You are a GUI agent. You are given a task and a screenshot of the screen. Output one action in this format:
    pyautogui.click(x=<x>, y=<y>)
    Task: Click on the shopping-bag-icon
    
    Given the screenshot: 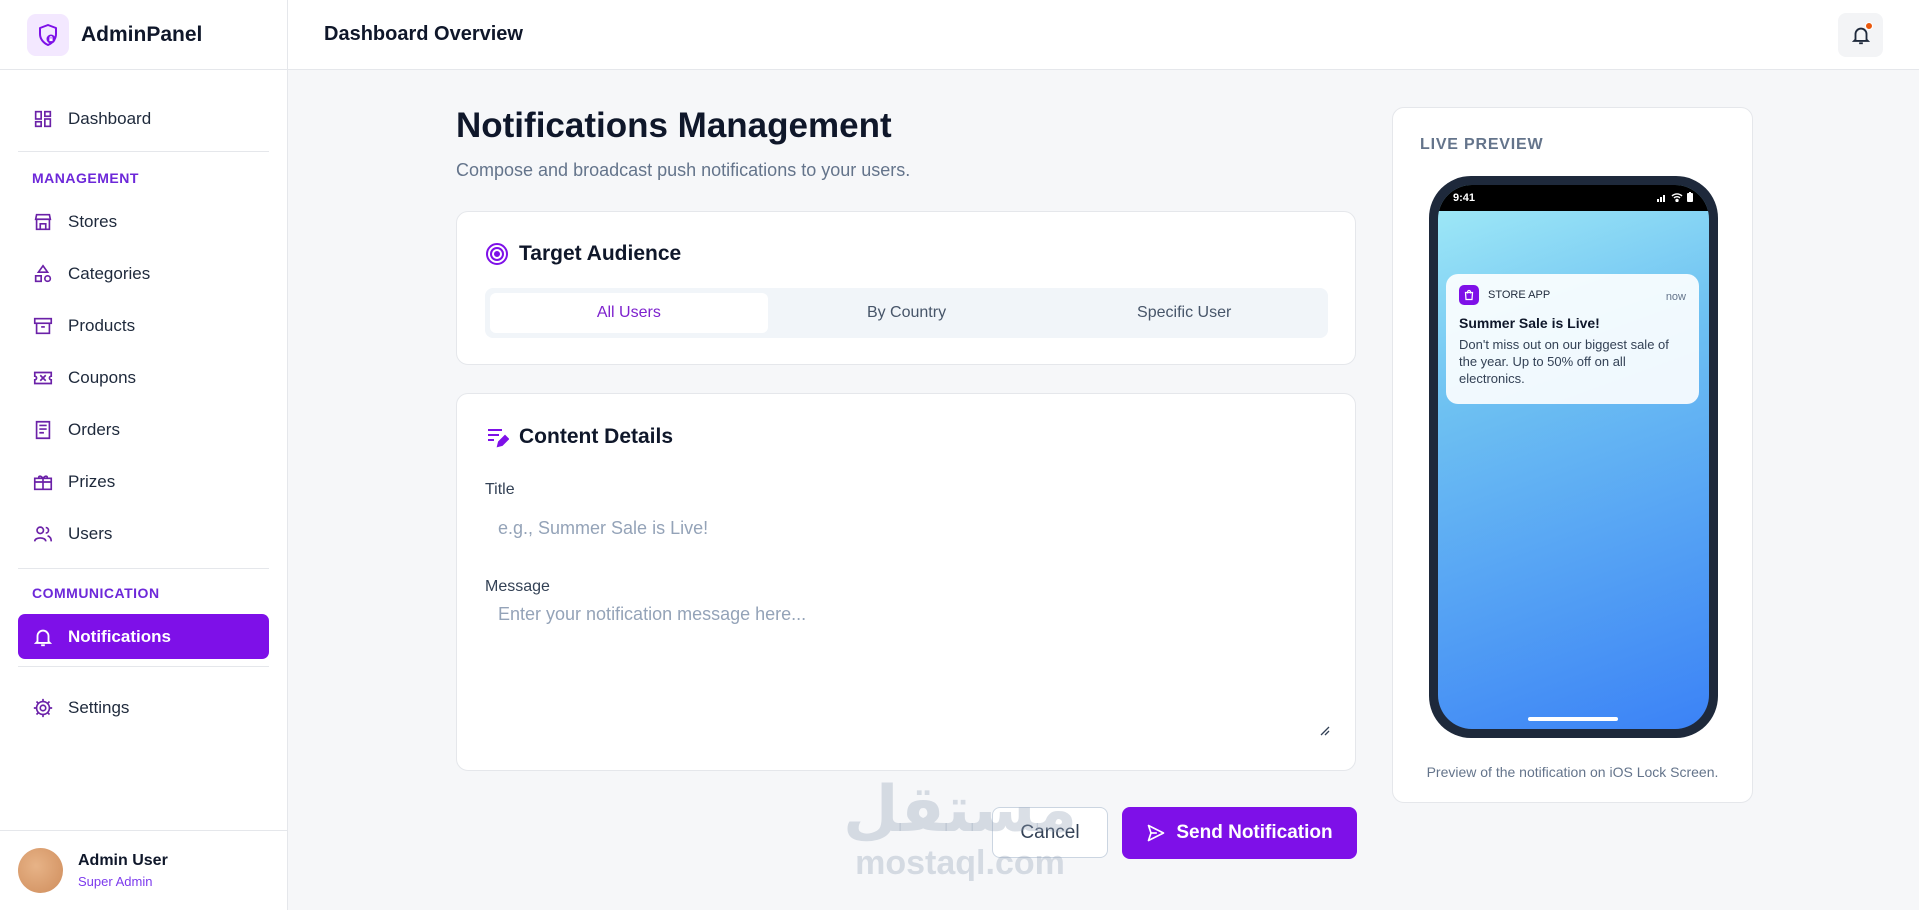 What is the action you would take?
    pyautogui.click(x=1469, y=295)
    